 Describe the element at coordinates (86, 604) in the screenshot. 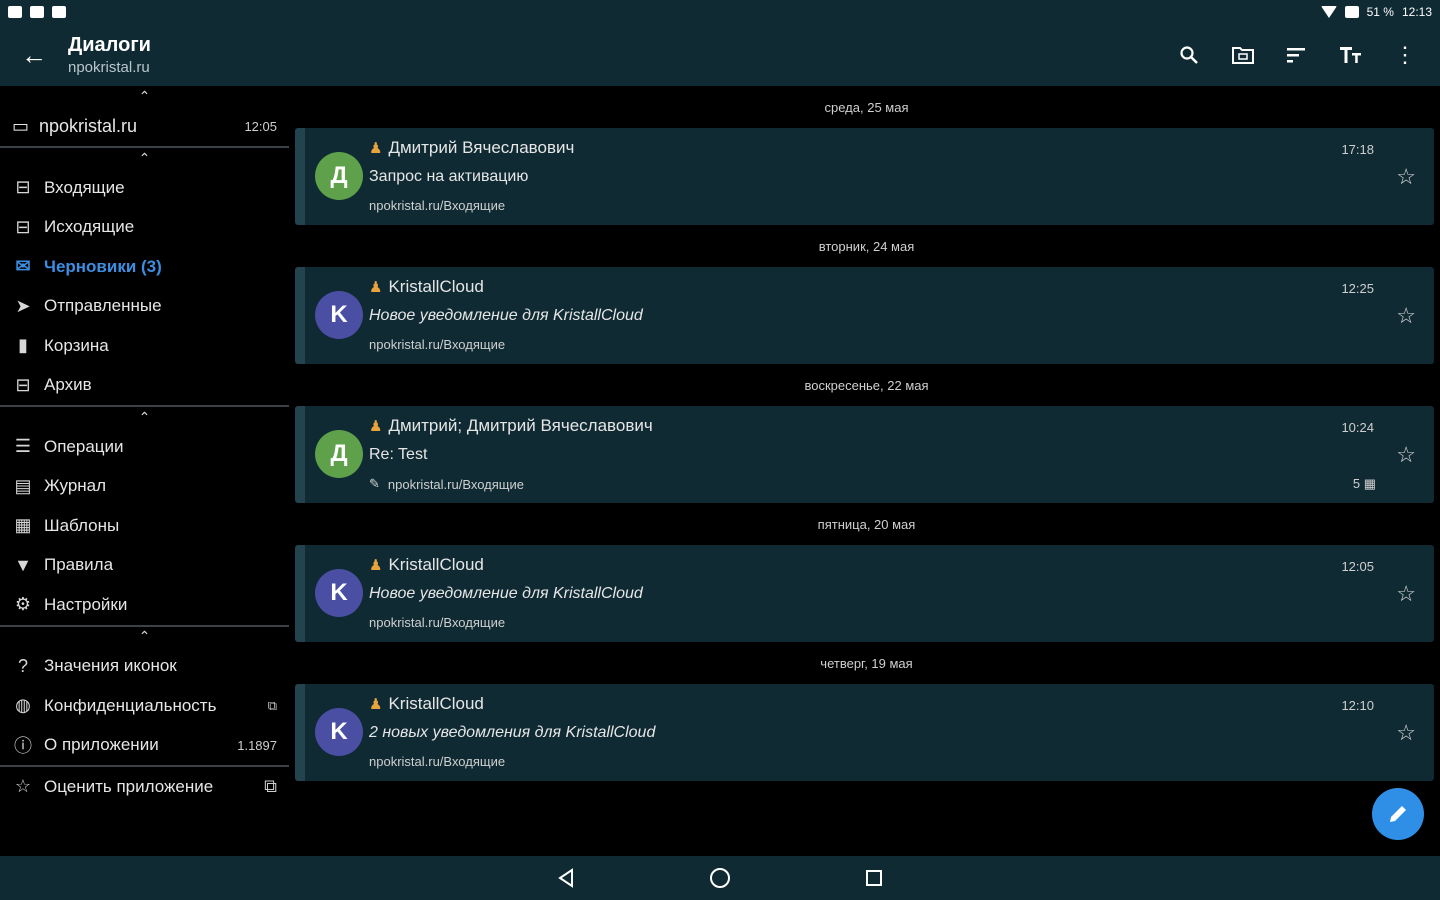

I see `sidebar-item-label: Настройки` at that location.